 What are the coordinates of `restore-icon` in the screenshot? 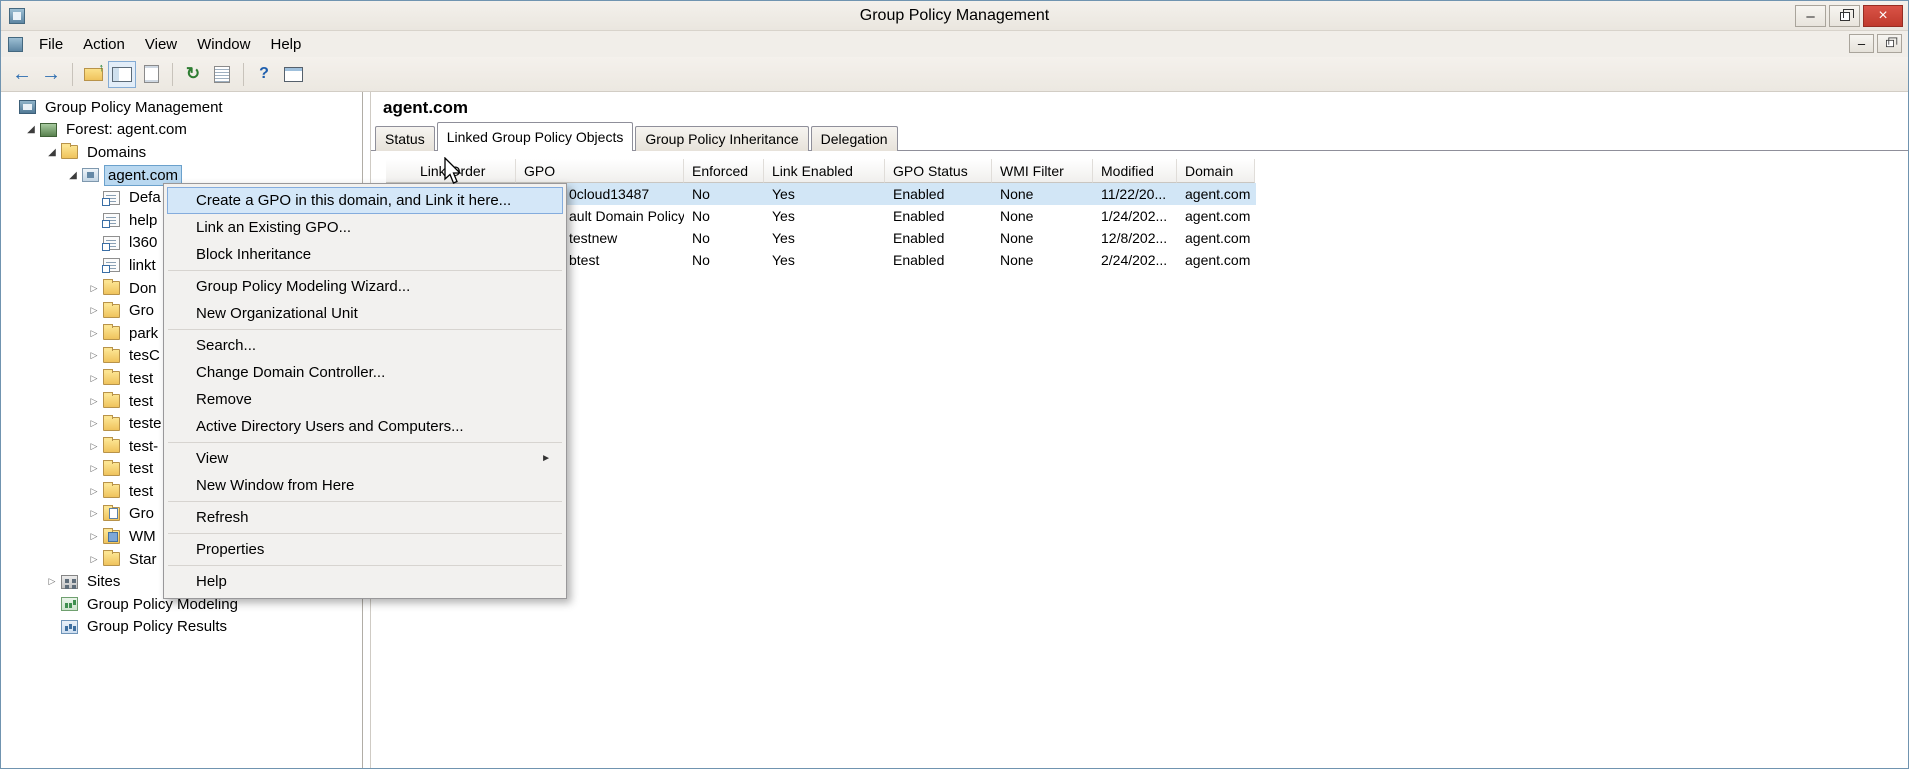 It's located at (1891, 42).